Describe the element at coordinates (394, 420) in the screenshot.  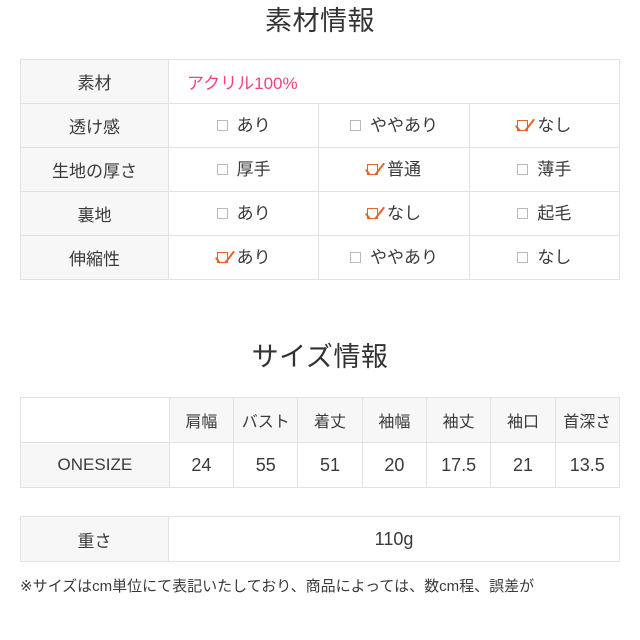
I see `size-column-header-sleeve-width: 袖幅` at that location.